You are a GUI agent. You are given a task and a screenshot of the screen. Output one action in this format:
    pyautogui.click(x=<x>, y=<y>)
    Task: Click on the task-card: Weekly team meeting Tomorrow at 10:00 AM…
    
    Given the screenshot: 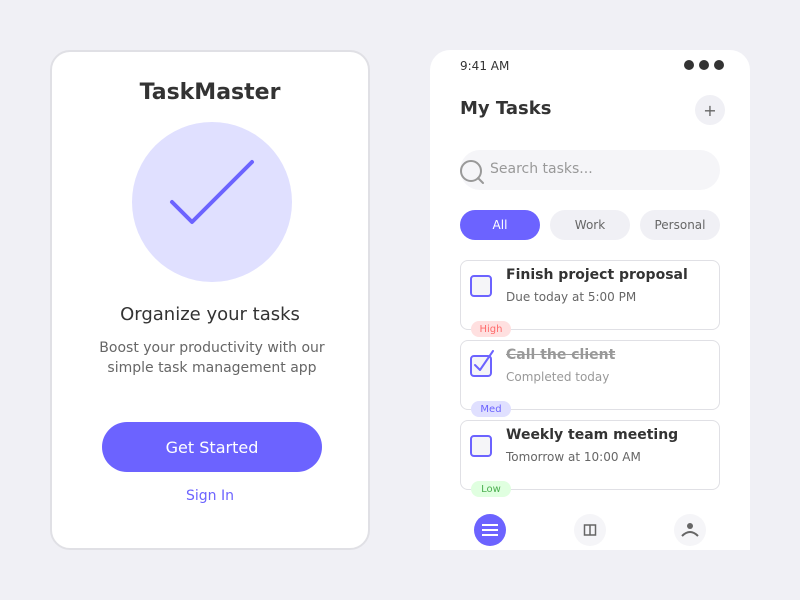 What is the action you would take?
    pyautogui.click(x=590, y=458)
    